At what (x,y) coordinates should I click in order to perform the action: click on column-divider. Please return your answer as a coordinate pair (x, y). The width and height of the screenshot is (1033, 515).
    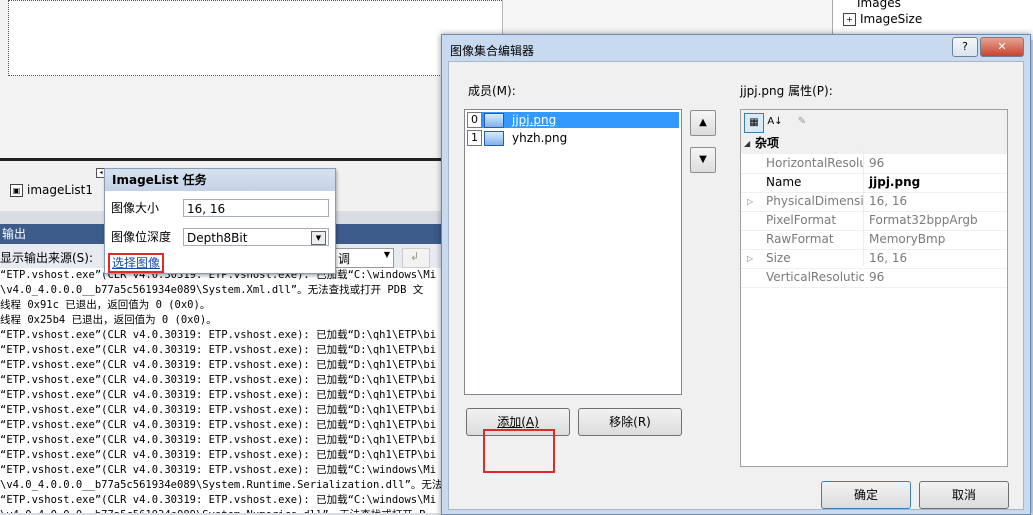
    Looking at the image, I should click on (863, 208).